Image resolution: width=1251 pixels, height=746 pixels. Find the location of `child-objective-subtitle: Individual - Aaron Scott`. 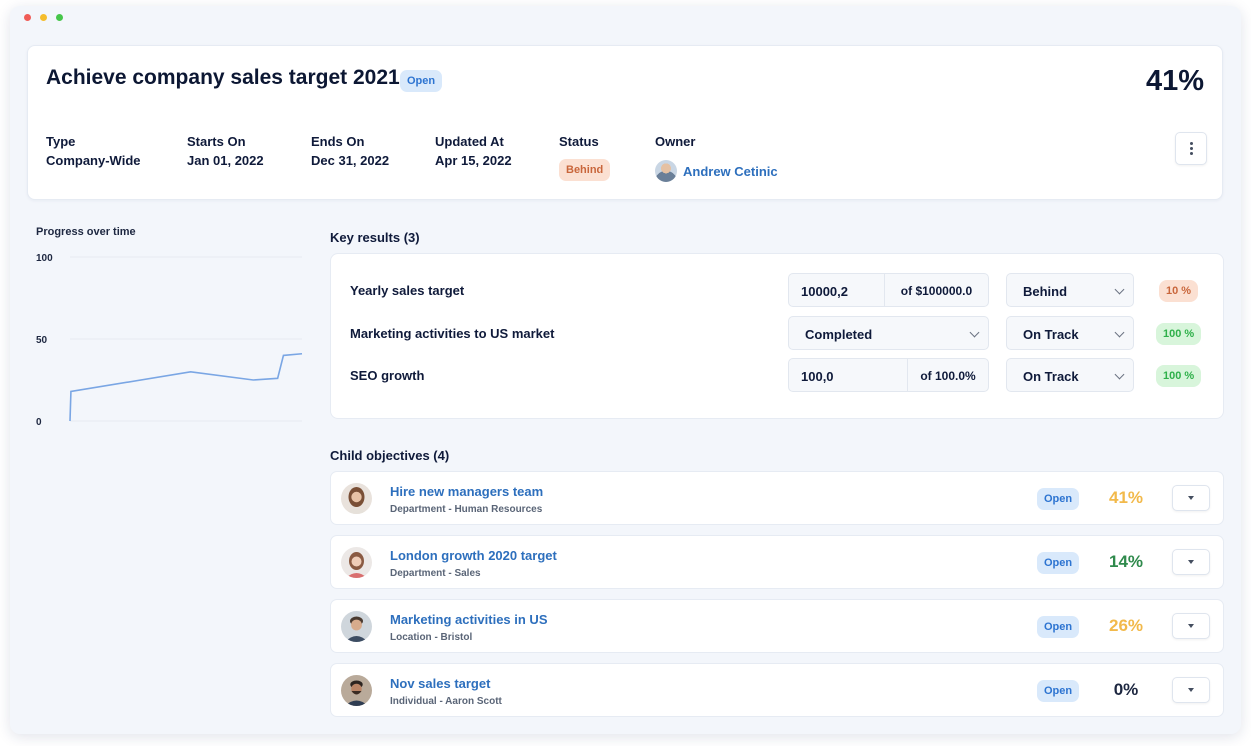

child-objective-subtitle: Individual - Aaron Scott is located at coordinates (446, 701).